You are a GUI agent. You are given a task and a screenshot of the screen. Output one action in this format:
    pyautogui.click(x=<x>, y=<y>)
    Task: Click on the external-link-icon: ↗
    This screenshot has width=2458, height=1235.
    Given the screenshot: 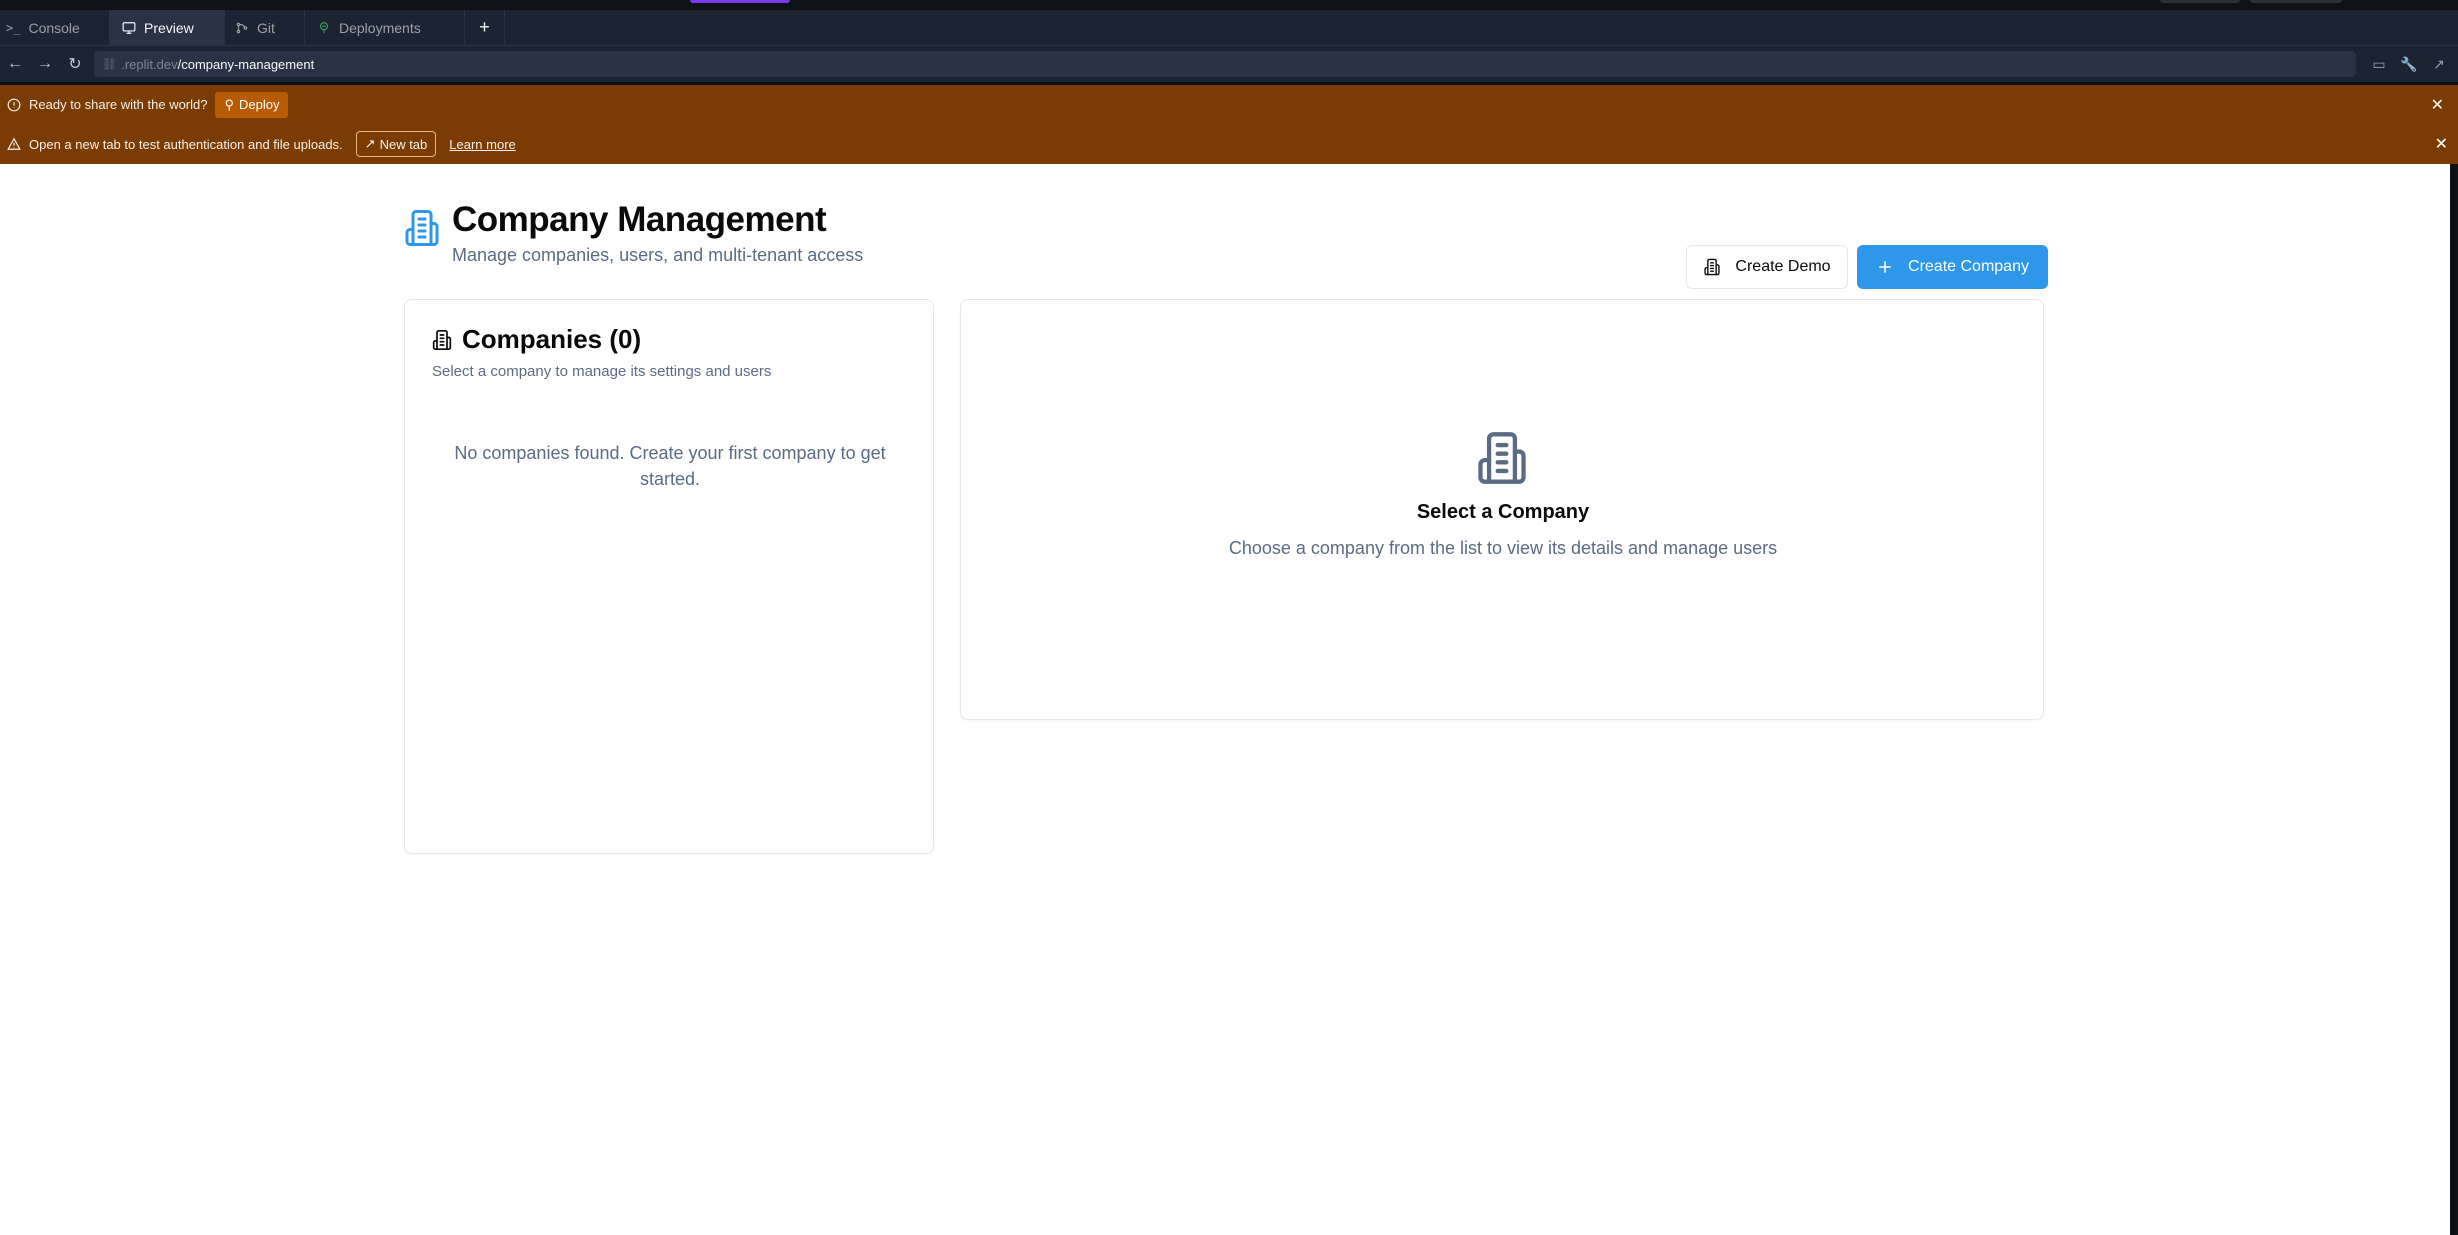 What is the action you would take?
    pyautogui.click(x=370, y=143)
    